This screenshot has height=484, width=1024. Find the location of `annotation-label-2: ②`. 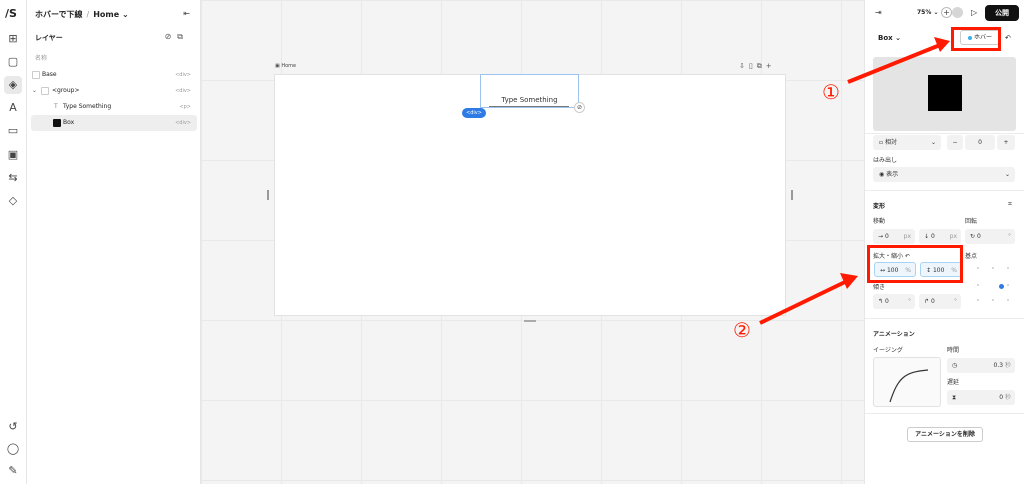

annotation-label-2: ② is located at coordinates (742, 330).